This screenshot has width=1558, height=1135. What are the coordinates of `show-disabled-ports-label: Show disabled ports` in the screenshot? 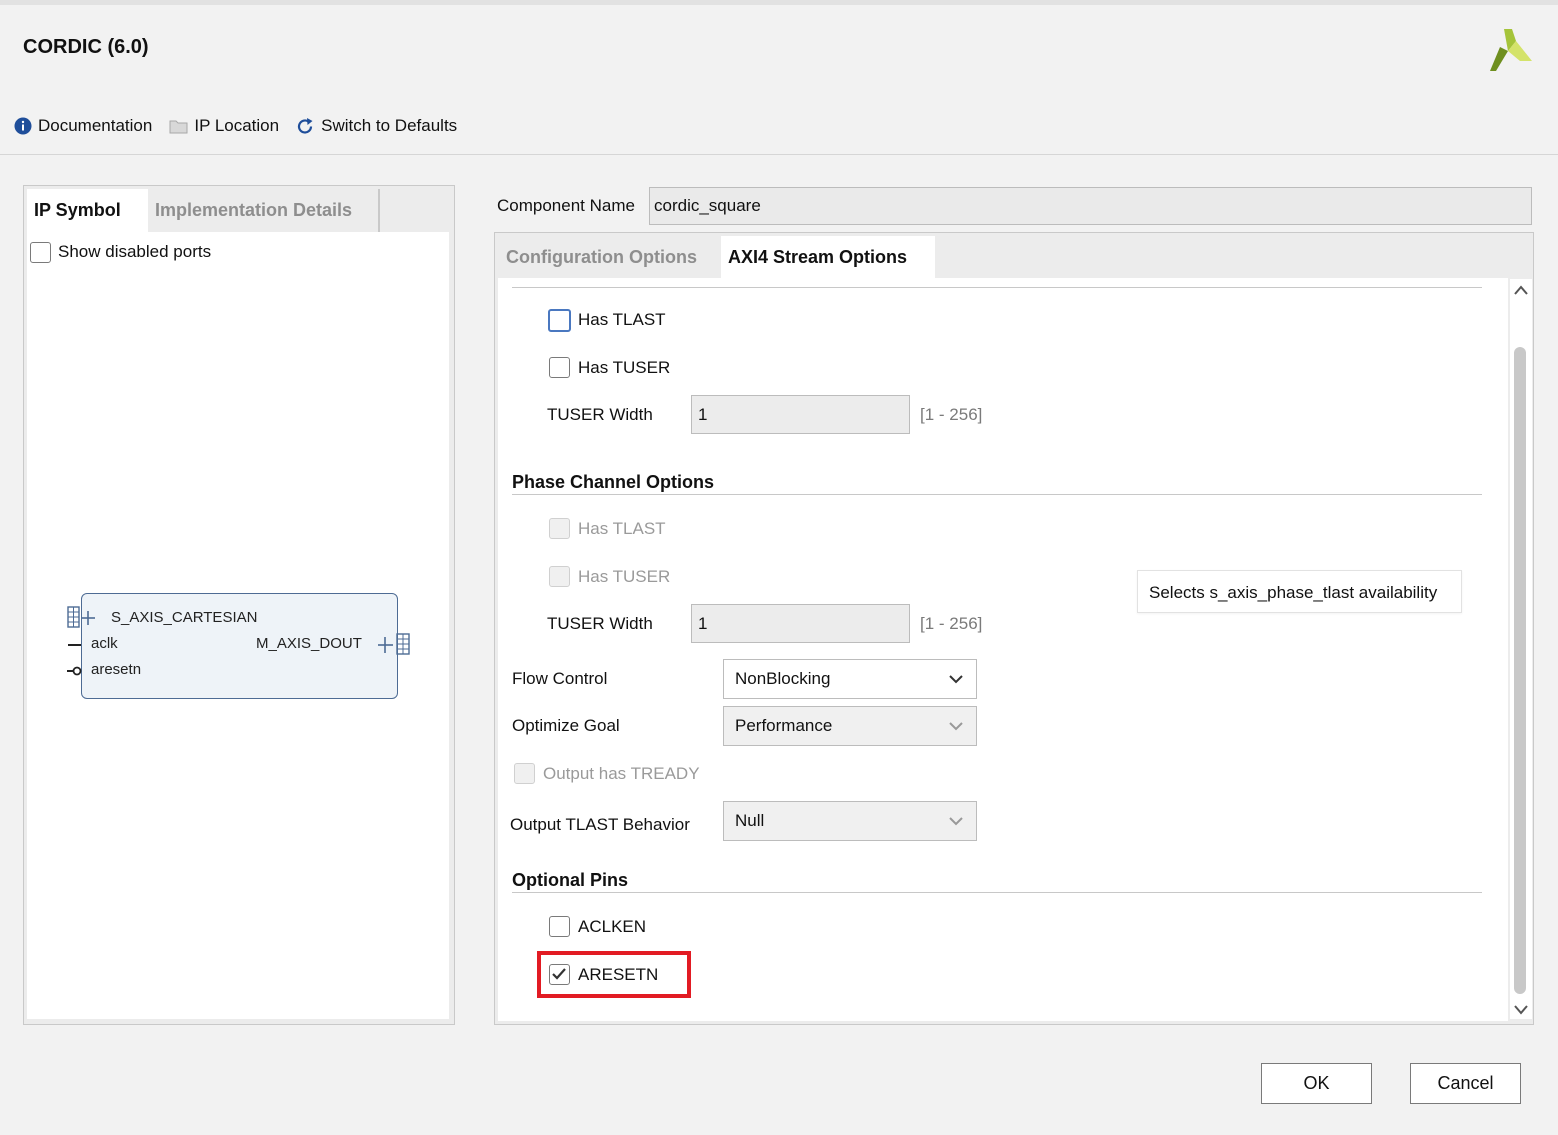 It's located at (135, 251).